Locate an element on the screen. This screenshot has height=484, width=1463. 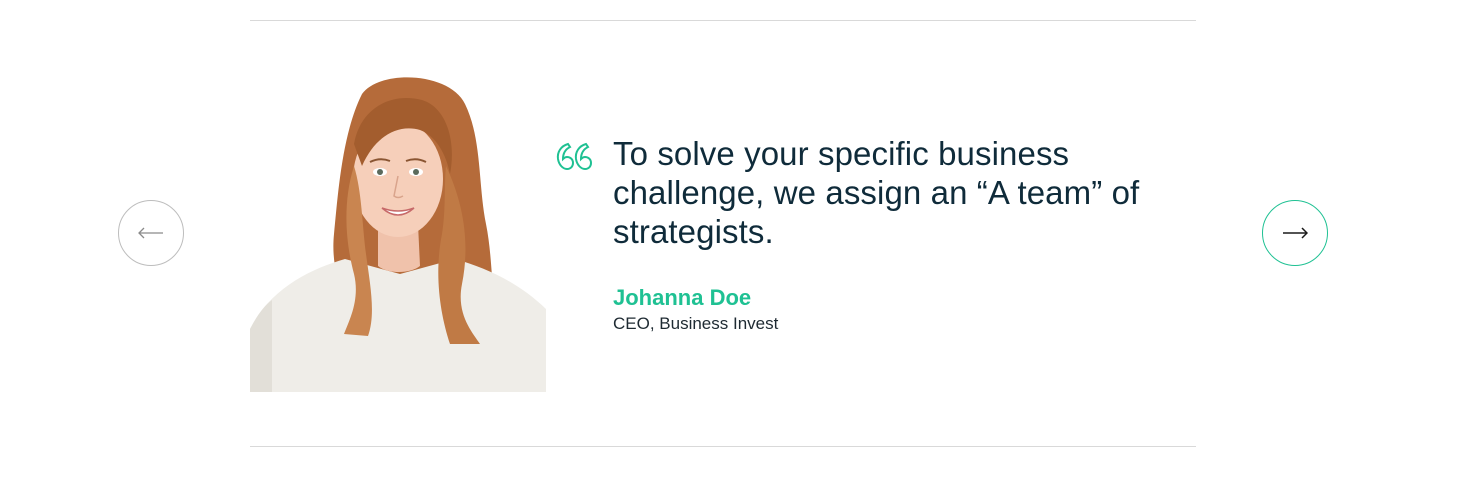
author-name: Johanna Doe is located at coordinates (682, 297).